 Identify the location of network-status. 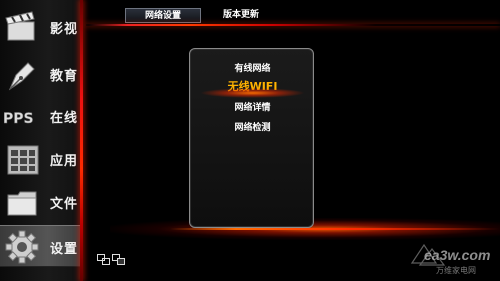
(111, 259).